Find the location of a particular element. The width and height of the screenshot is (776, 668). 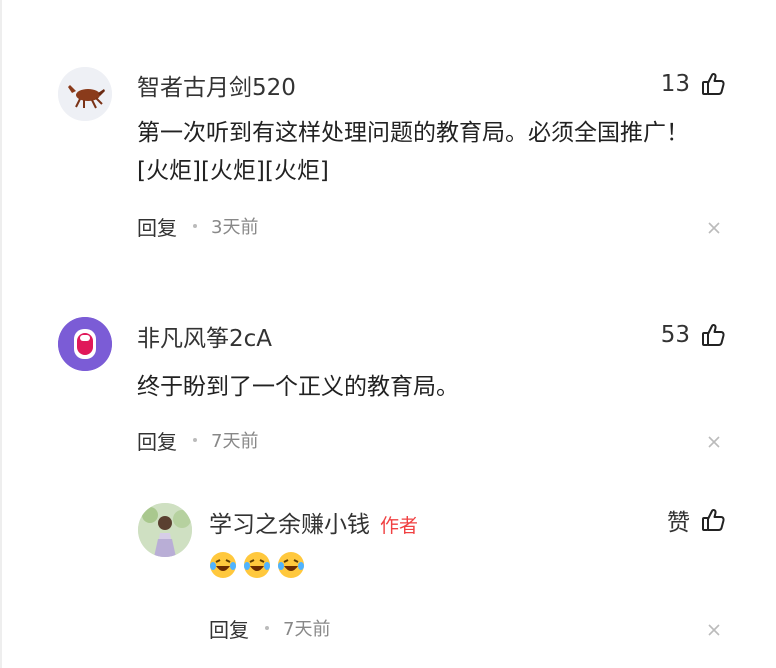

comment-actions: 回复 3天前 is located at coordinates (197, 226).